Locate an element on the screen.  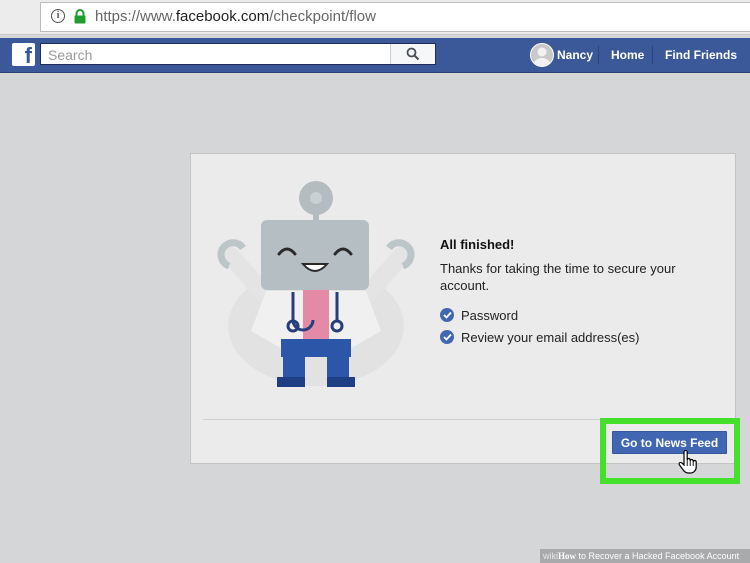
checklist-label: Password is located at coordinates (490, 315).